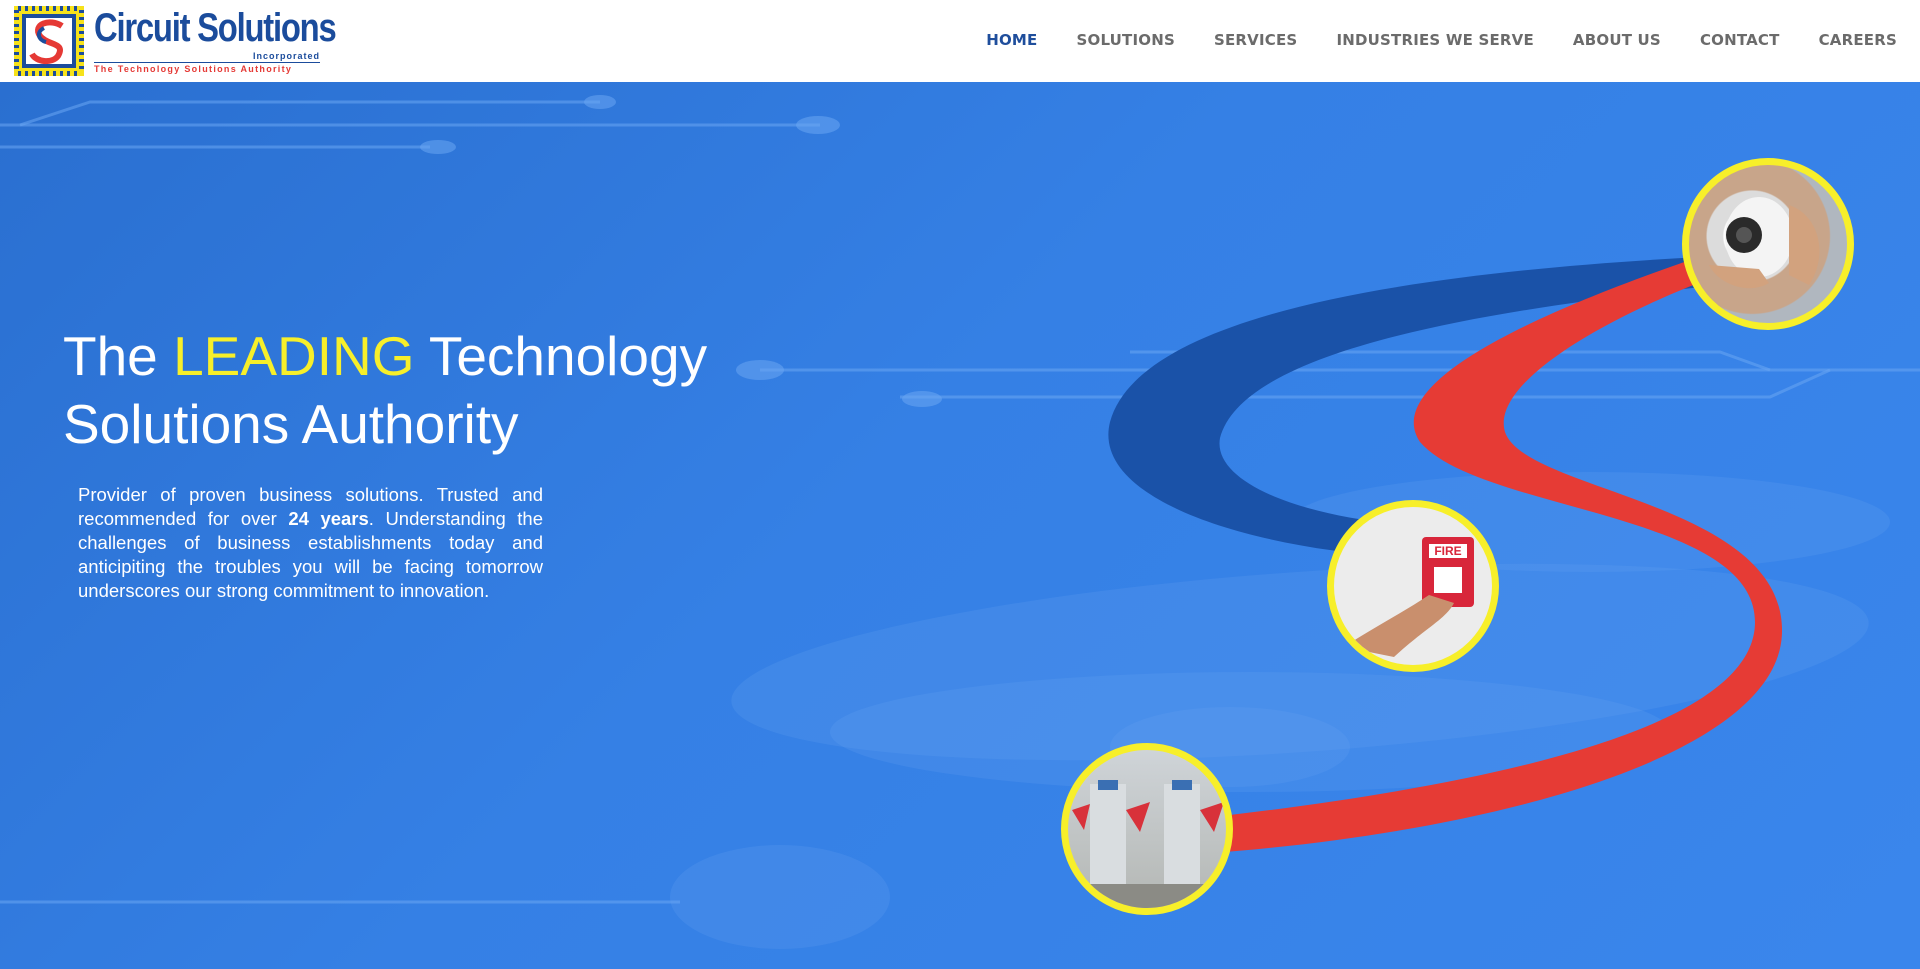 Image resolution: width=1920 pixels, height=969 pixels. What do you see at coordinates (215, 28) in the screenshot?
I see `brand-name: Circuit Solutions` at bounding box center [215, 28].